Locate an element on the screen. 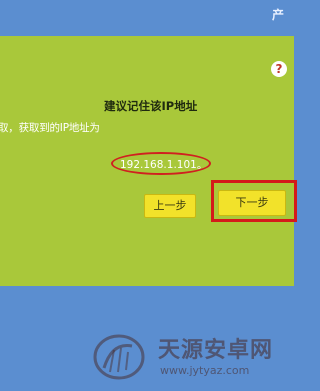  watermark-logo-icon is located at coordinates (119, 357).